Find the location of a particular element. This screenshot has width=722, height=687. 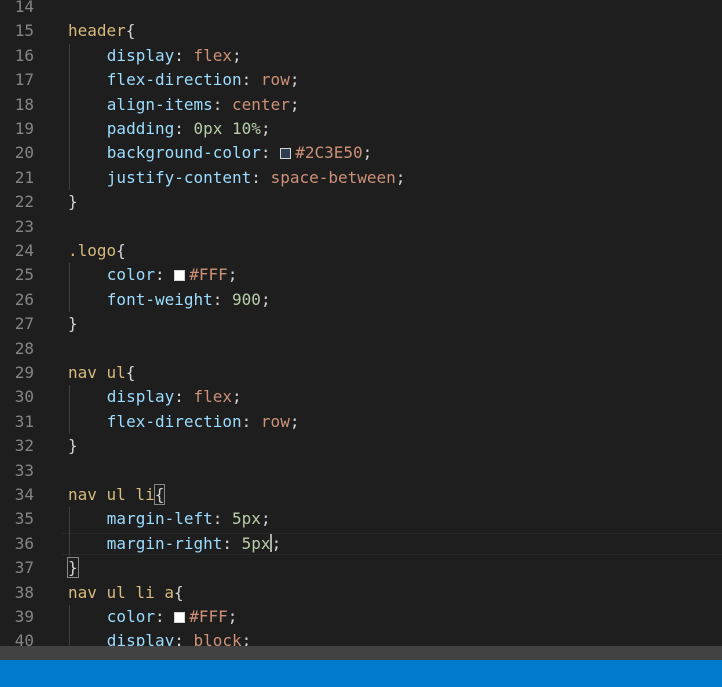

code-line: 37} is located at coordinates (361, 568).